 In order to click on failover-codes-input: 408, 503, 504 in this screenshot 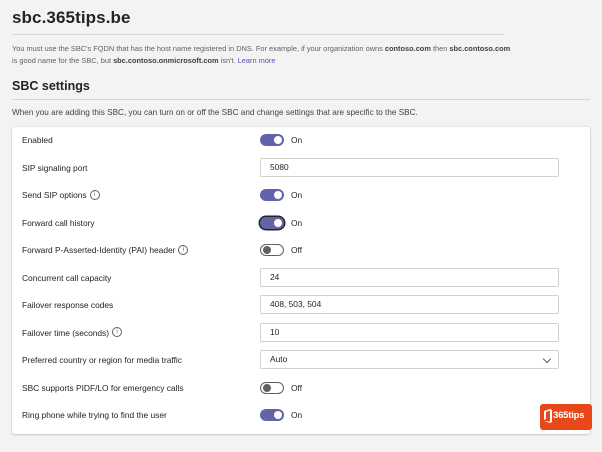, I will do `click(409, 304)`.